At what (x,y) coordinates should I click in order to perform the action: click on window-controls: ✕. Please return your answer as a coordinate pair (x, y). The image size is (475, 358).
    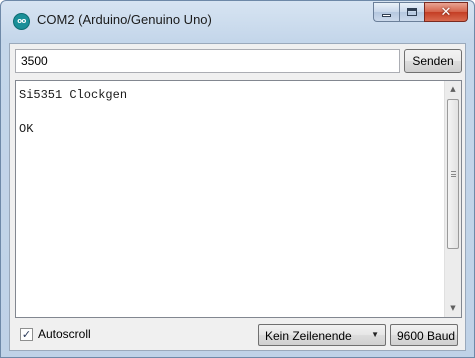
    Looking at the image, I should click on (420, 12).